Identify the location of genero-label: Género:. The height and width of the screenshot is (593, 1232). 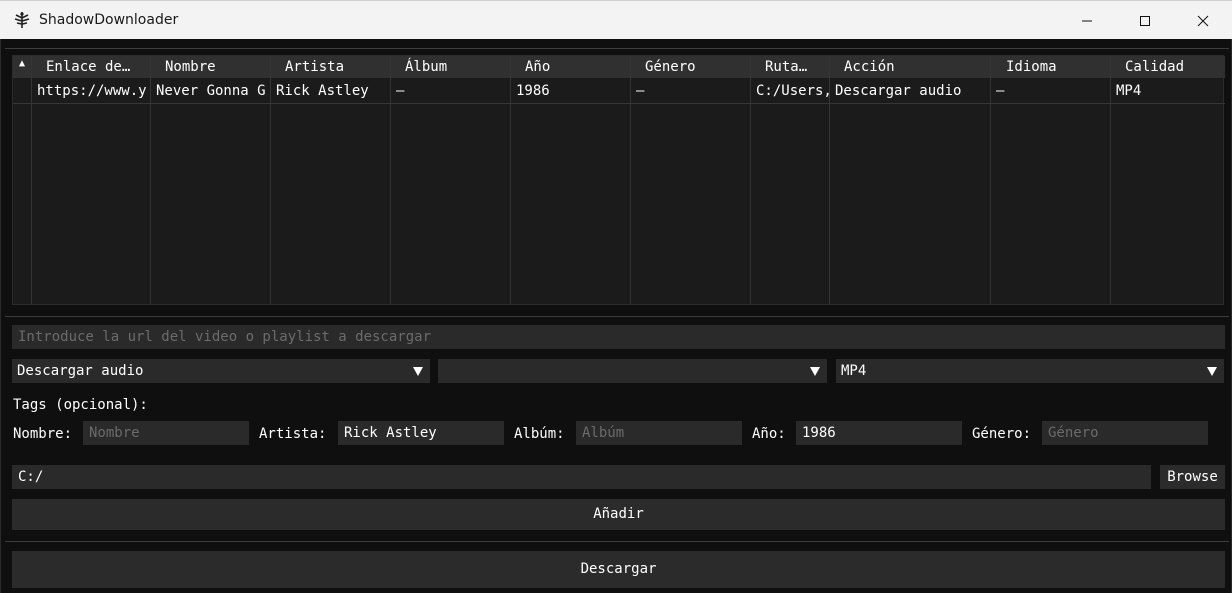
(1002, 434).